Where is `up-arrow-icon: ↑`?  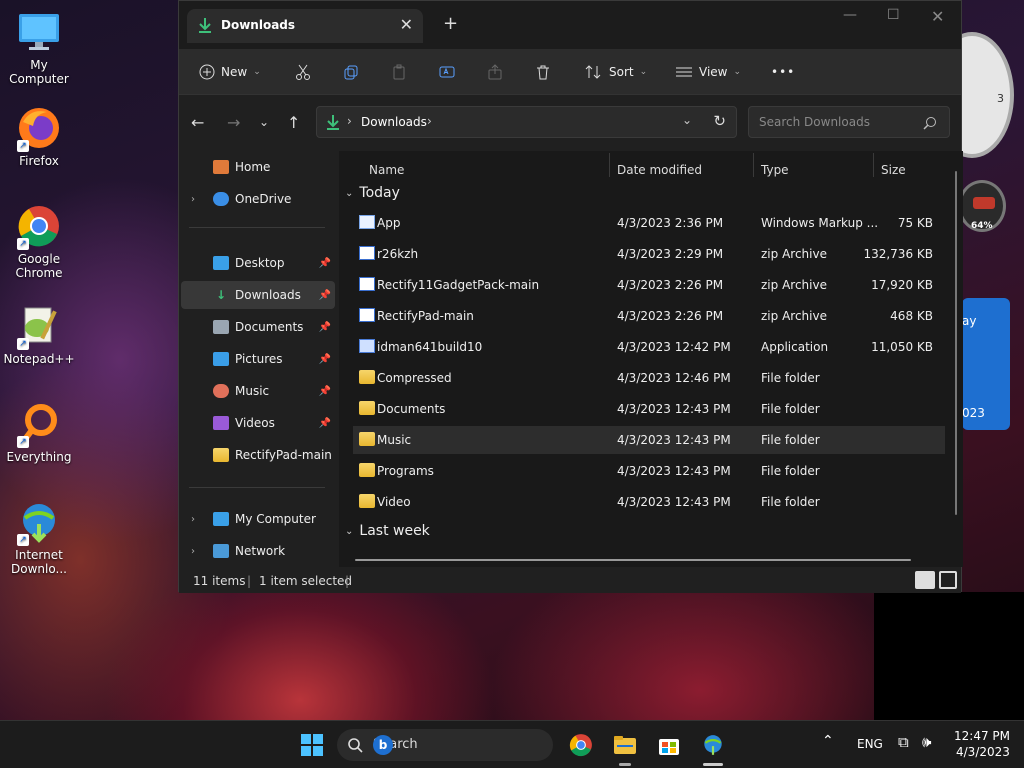
up-arrow-icon: ↑ is located at coordinates (293, 122).